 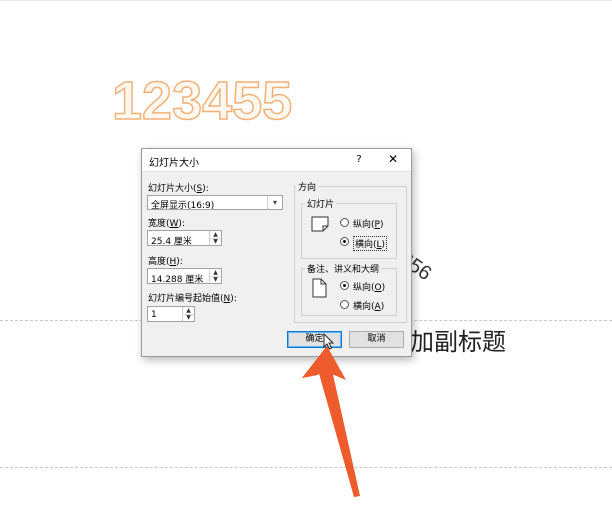 What do you see at coordinates (331, 421) in the screenshot?
I see `pointer-arrow-annotation` at bounding box center [331, 421].